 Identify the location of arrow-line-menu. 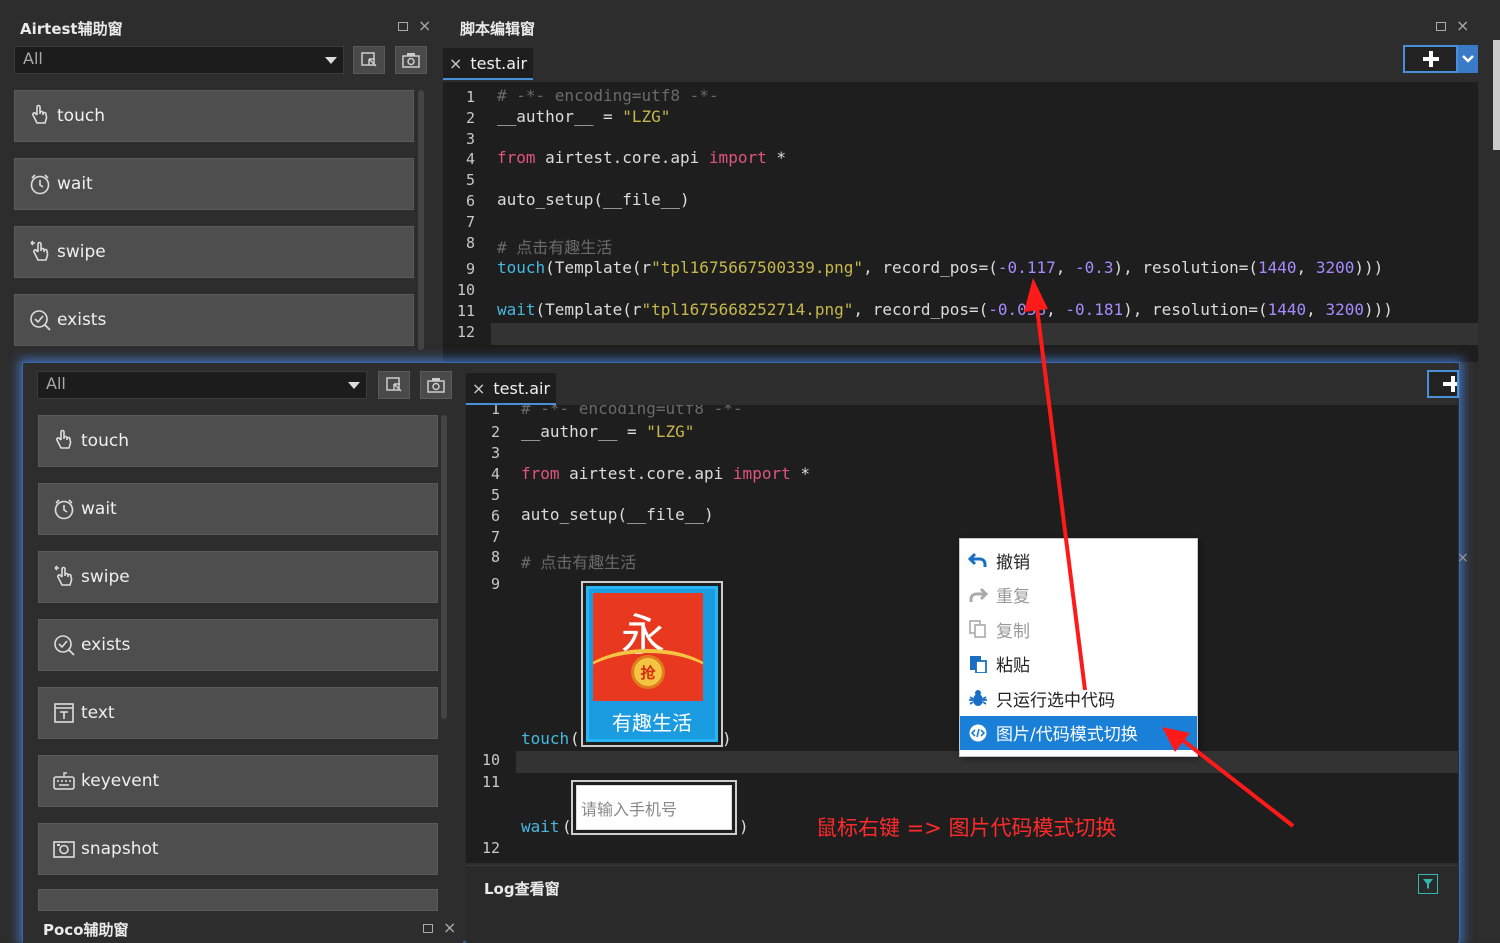
(1236, 782).